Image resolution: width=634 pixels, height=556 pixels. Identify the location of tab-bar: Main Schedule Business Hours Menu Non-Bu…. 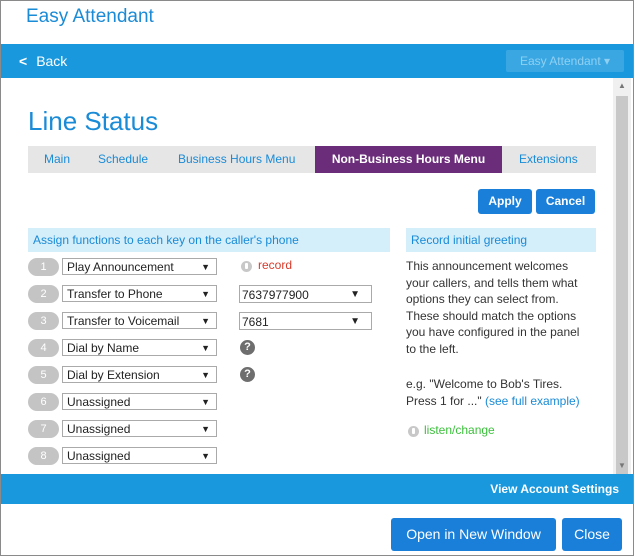
(312, 159).